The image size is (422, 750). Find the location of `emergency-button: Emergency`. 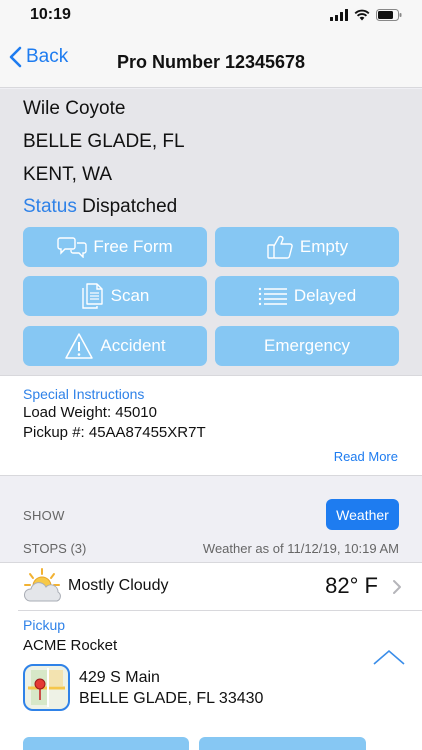

emergency-button: Emergency is located at coordinates (307, 346).